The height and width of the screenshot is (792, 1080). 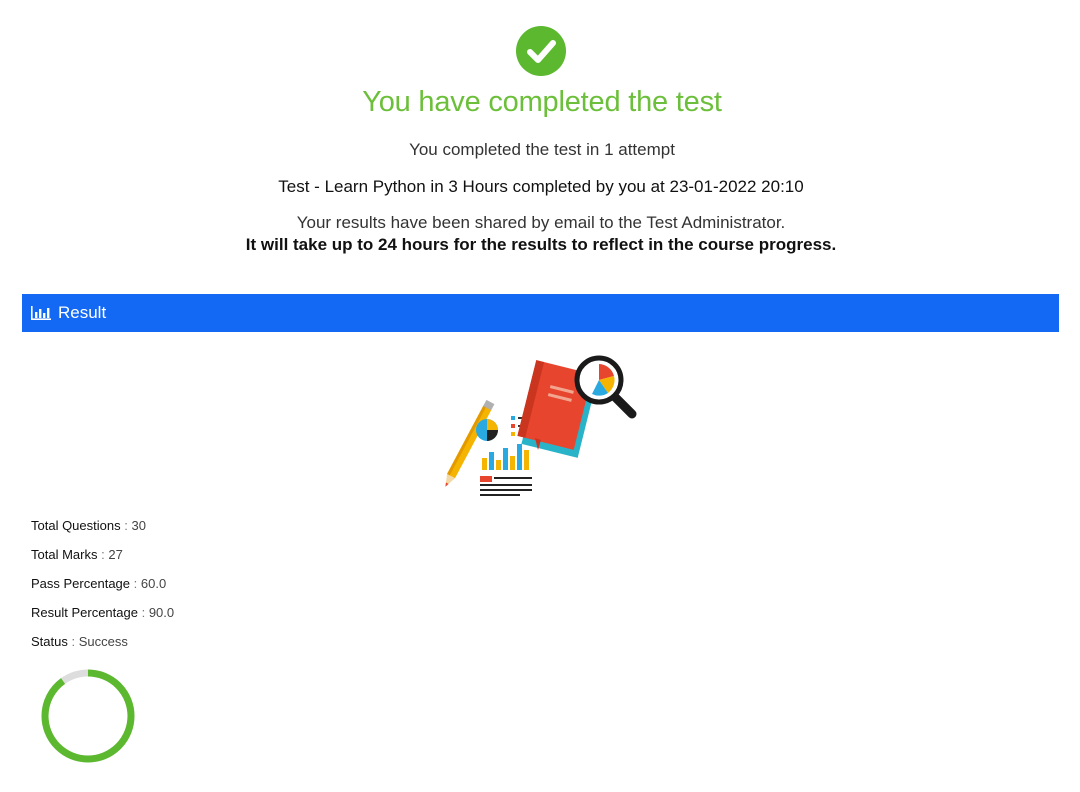 What do you see at coordinates (49, 641) in the screenshot?
I see `stat-label: Status` at bounding box center [49, 641].